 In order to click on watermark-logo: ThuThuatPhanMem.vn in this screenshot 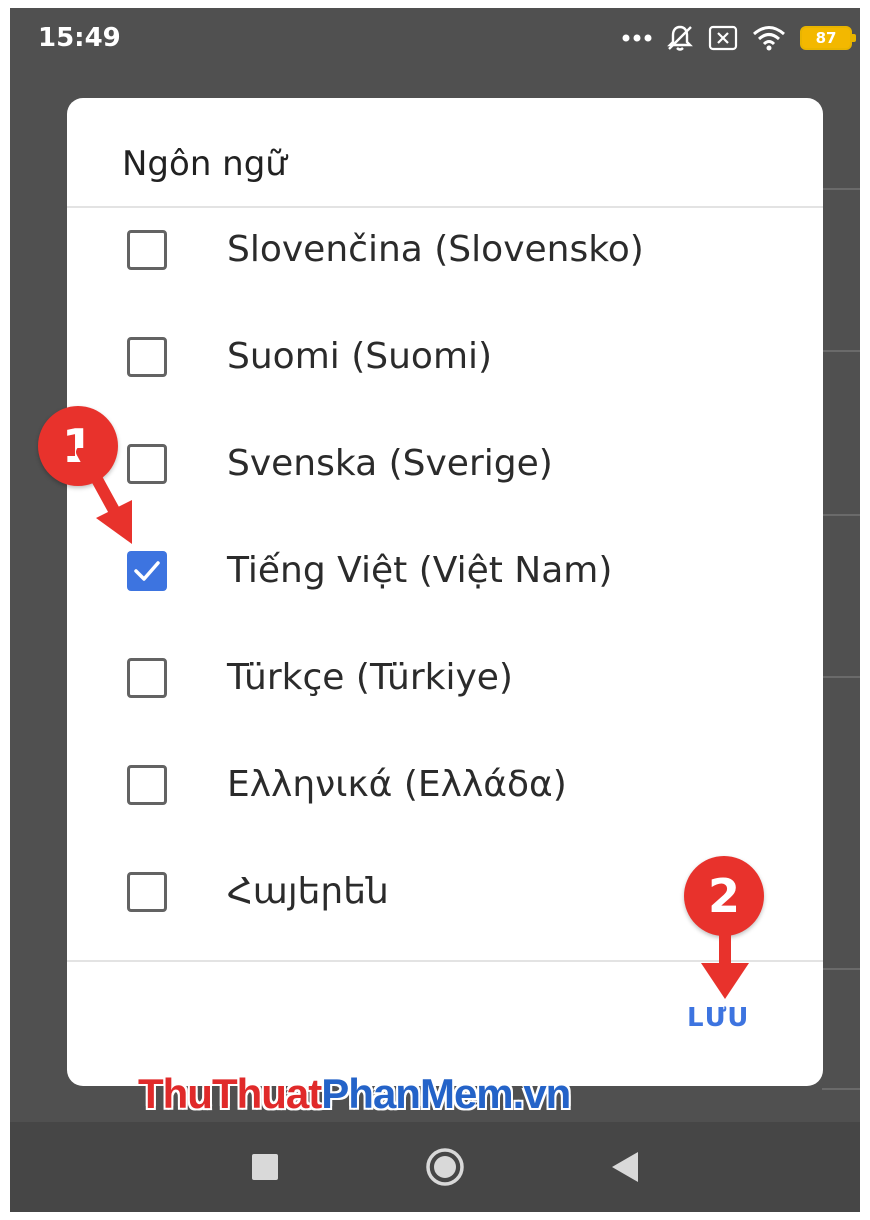, I will do `click(355, 1094)`.